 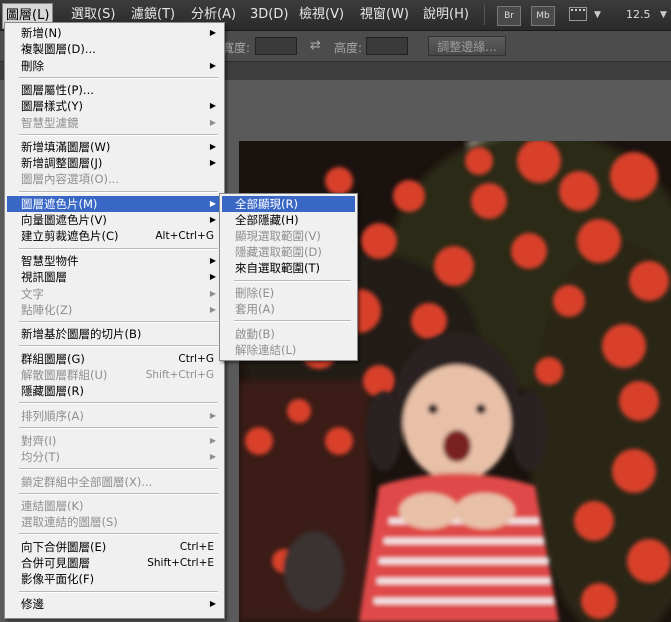 What do you see at coordinates (387, 46) in the screenshot?
I see `height-input` at bounding box center [387, 46].